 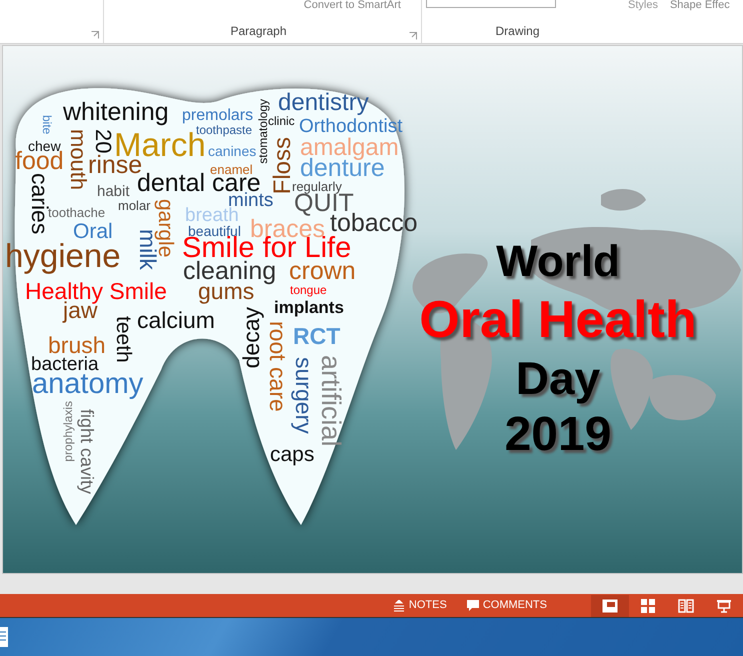 I want to click on projector-screen-icon, so click(x=724, y=605).